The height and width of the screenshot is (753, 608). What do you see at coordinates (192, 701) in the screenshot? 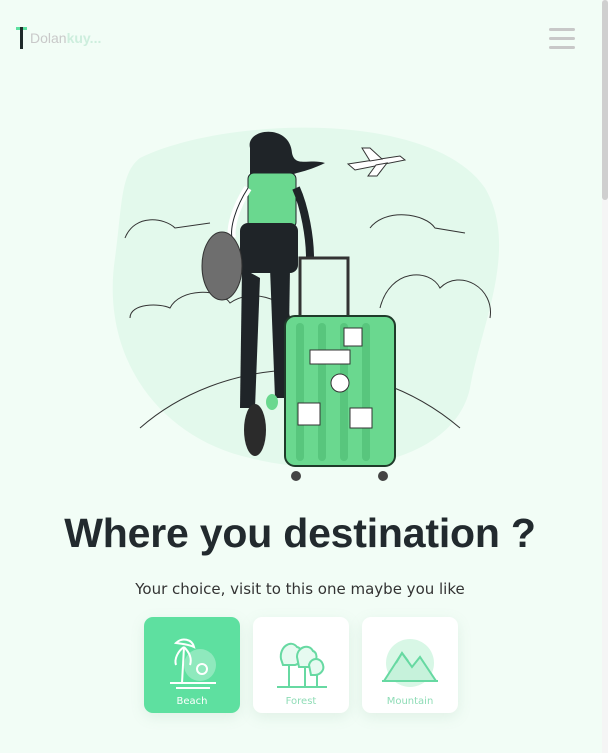
I see `category-label: Beach` at bounding box center [192, 701].